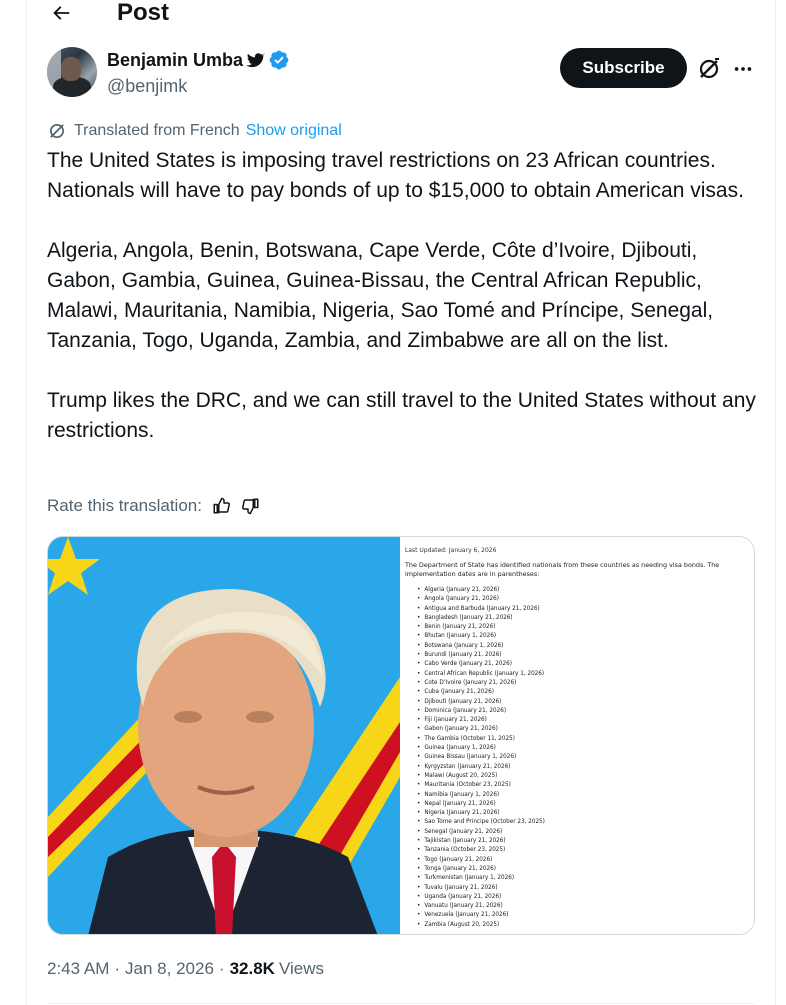 The width and height of the screenshot is (786, 1005). Describe the element at coordinates (78, 969) in the screenshot. I see `post-time: 2:43 AM` at that location.